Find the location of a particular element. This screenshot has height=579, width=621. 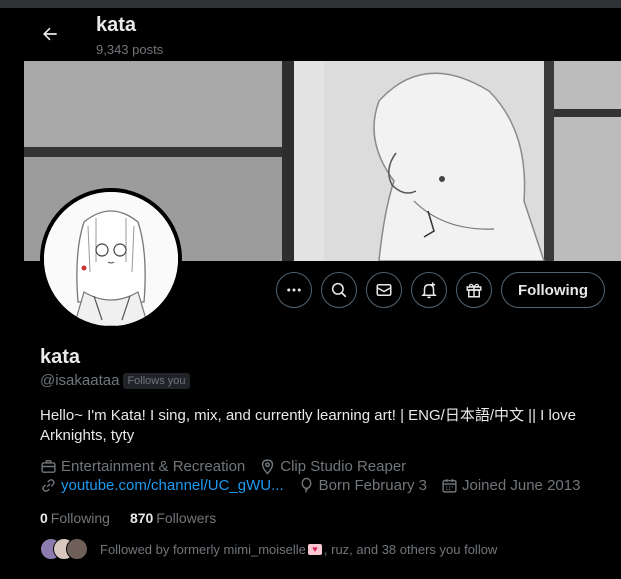

mail-icon is located at coordinates (384, 290).